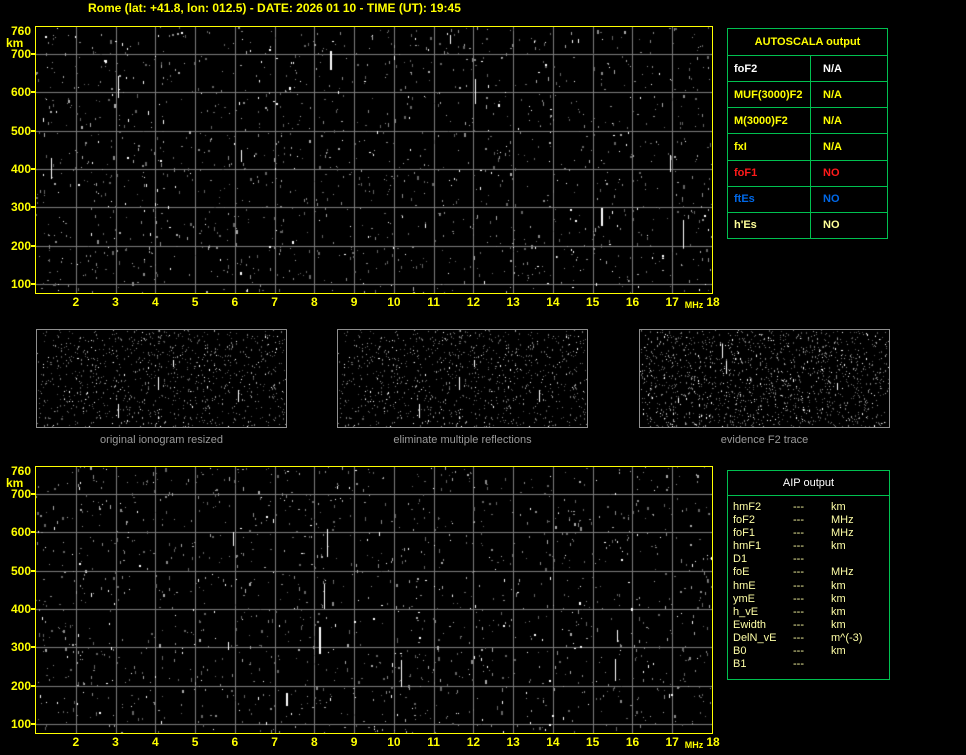  I want to click on autoscala-param-label: foF2, so click(769, 69).